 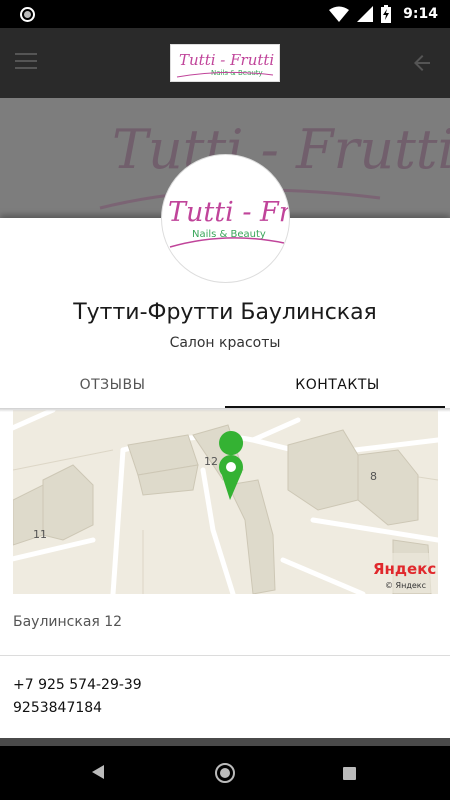 I want to click on map-label-12: 12, so click(x=211, y=461).